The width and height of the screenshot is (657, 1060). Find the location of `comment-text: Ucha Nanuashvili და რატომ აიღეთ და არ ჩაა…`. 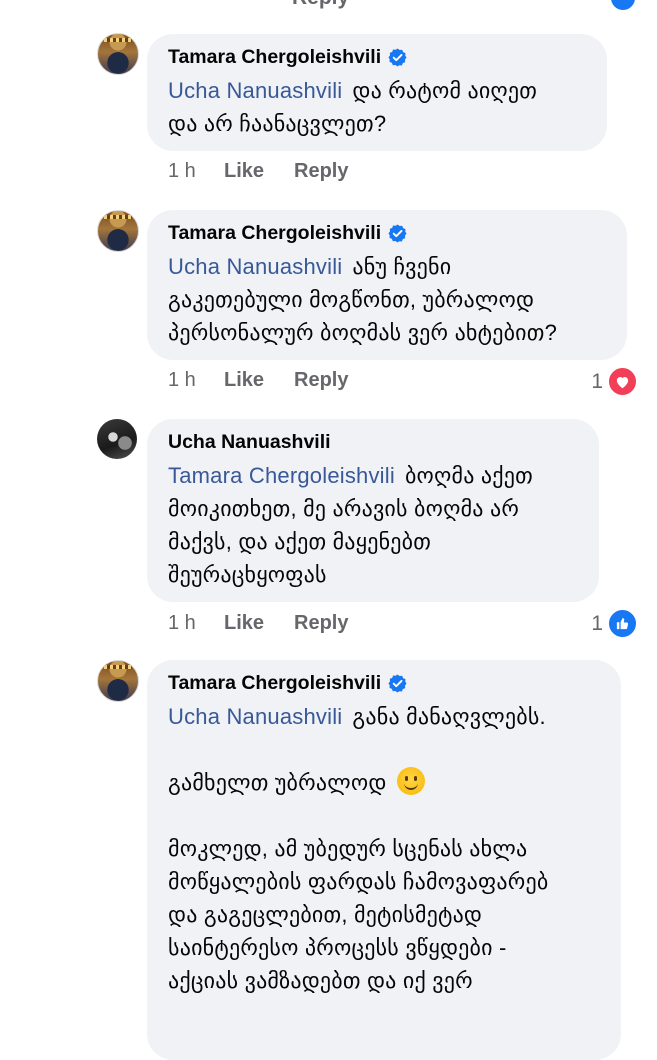

comment-text: Ucha Nanuashvili და რატომ აიღეთ და არ ჩაა… is located at coordinates (353, 107).